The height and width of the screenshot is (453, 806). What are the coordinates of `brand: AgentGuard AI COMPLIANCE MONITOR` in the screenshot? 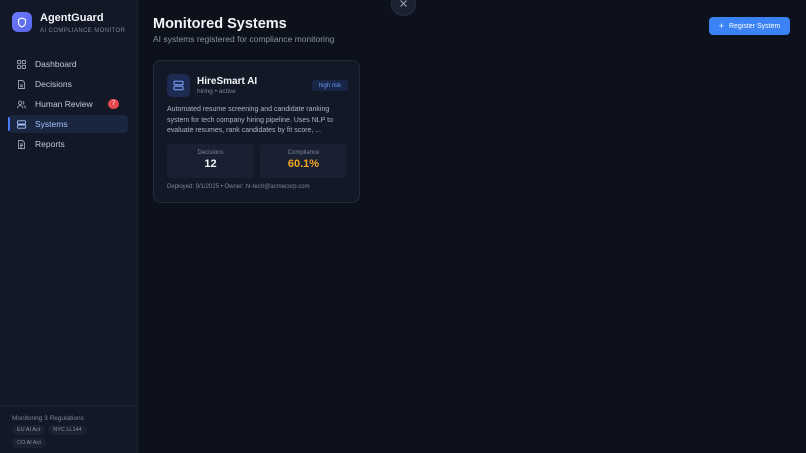 It's located at (68, 23).